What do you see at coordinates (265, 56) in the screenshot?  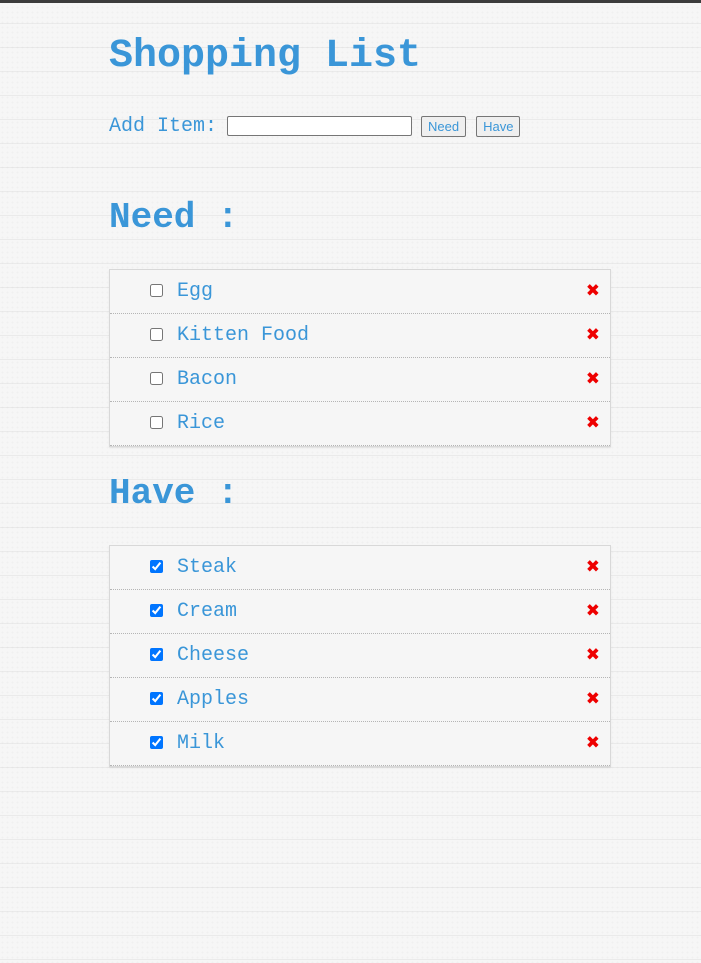 I see `page-title: Shopping List` at bounding box center [265, 56].